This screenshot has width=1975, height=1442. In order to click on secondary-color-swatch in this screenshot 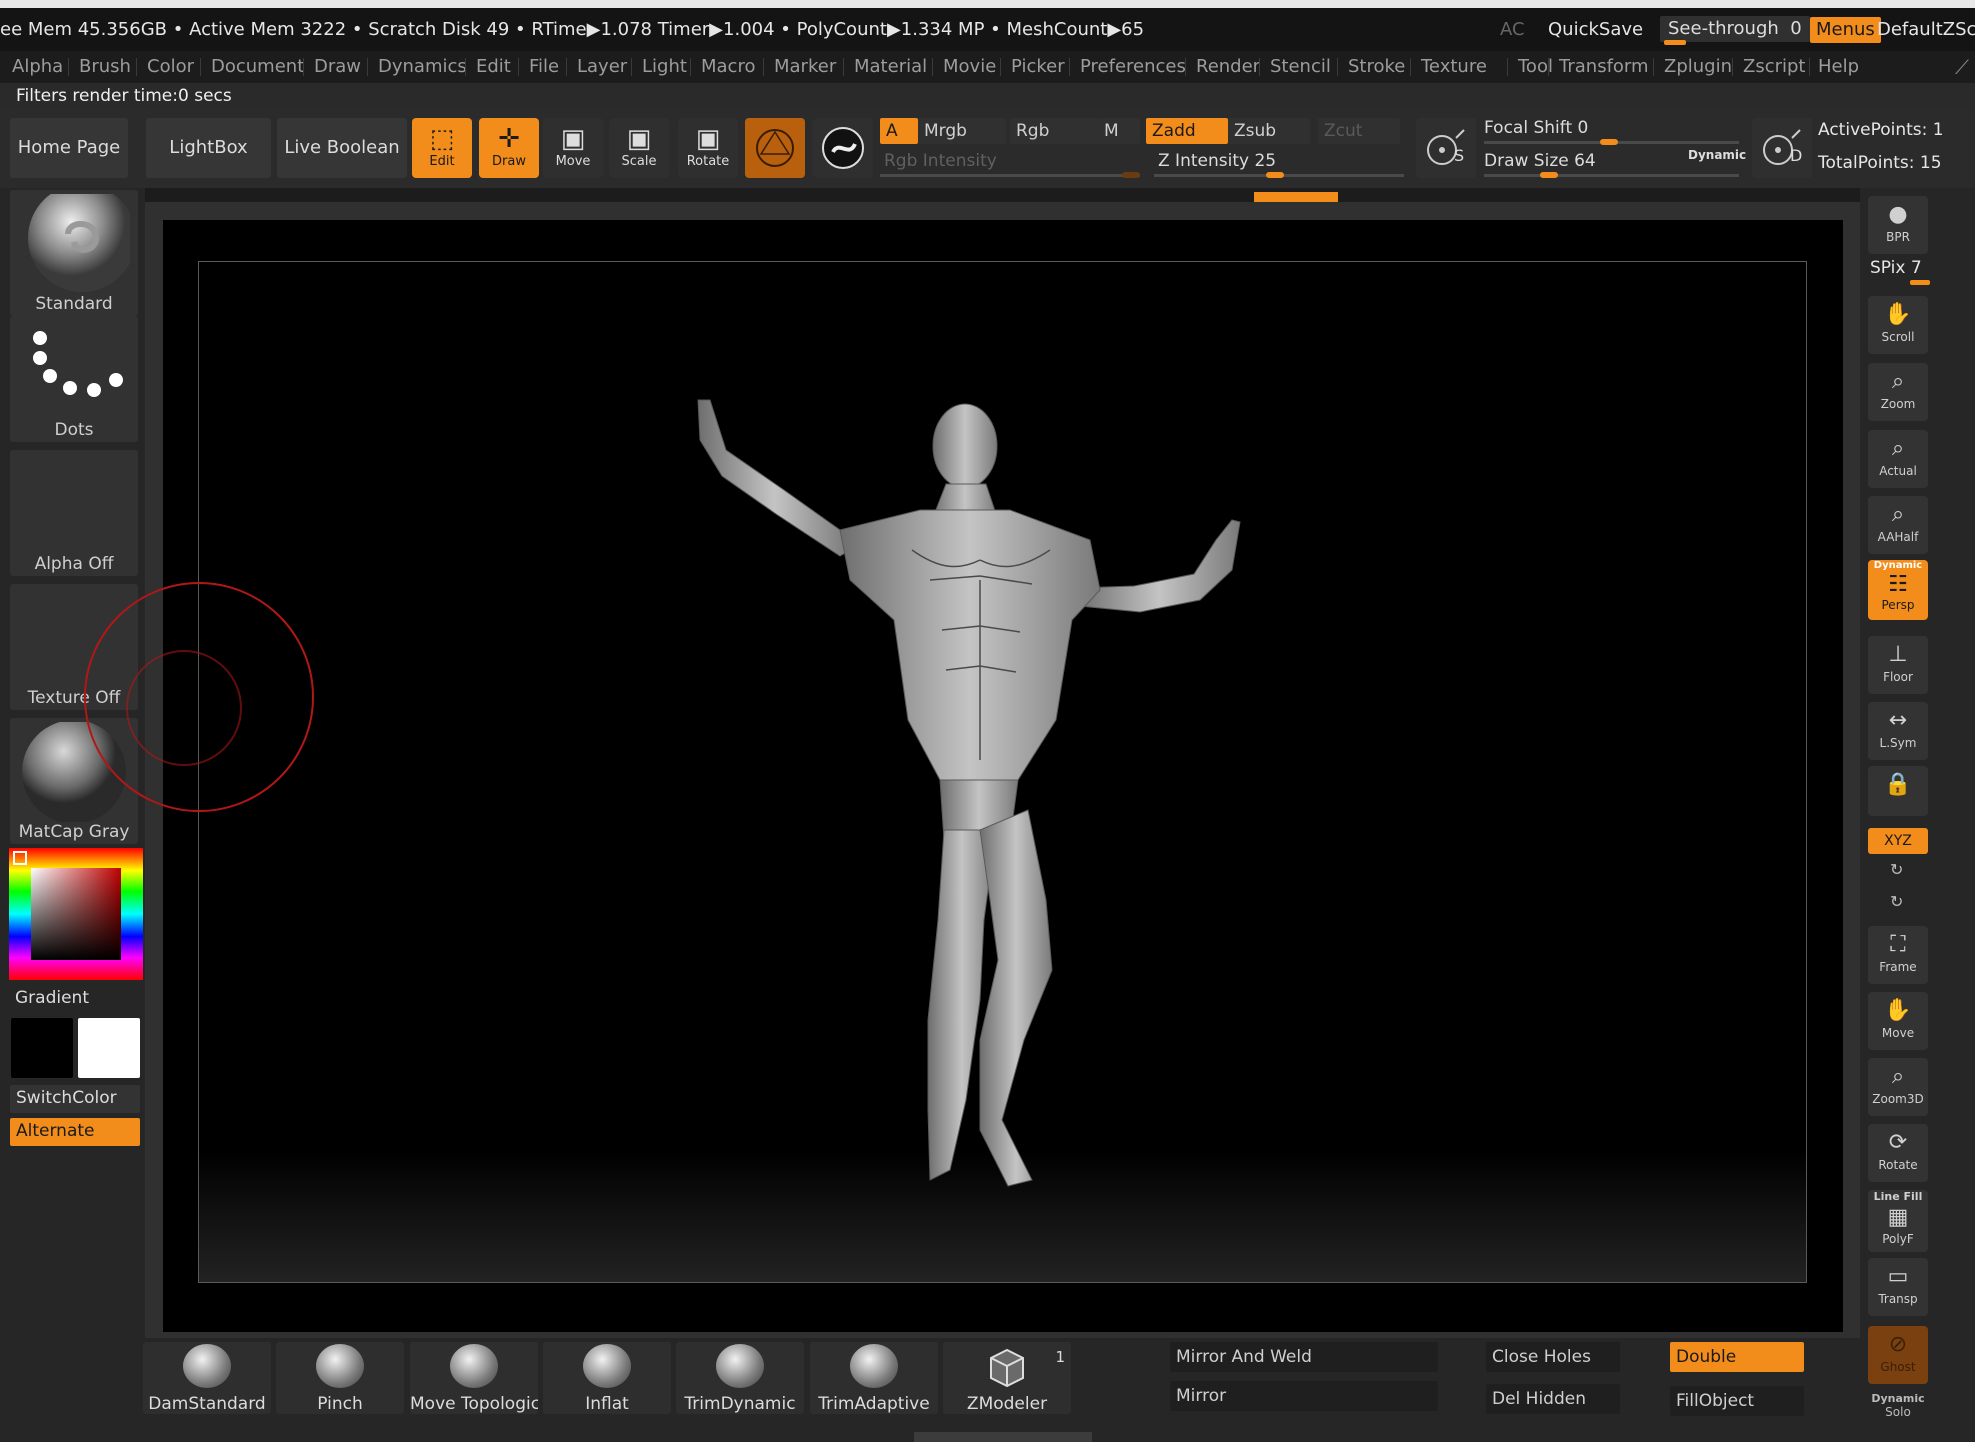, I will do `click(109, 1048)`.